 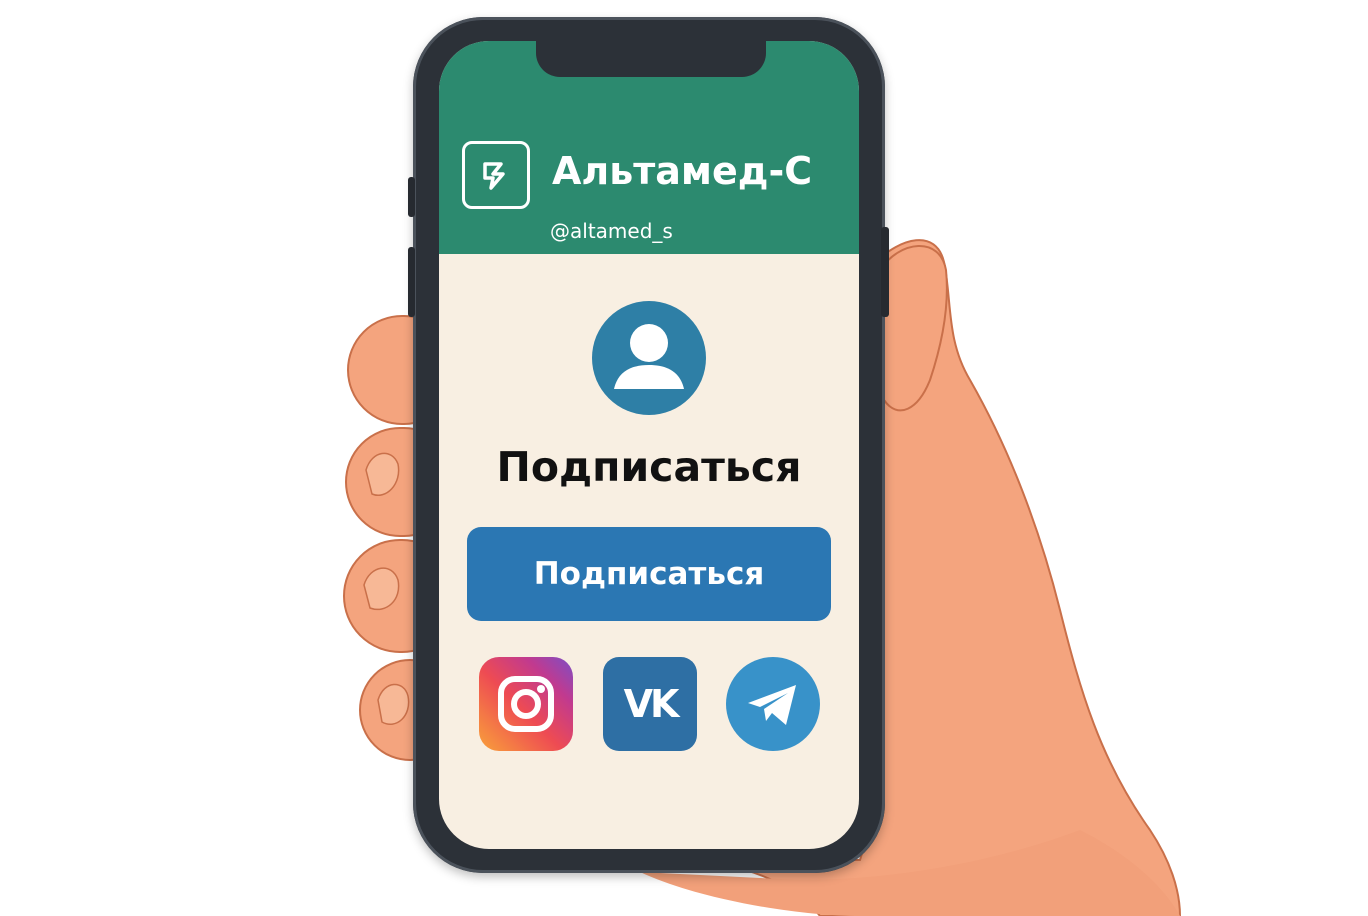 I want to click on instagram-icon, so click(x=526, y=704).